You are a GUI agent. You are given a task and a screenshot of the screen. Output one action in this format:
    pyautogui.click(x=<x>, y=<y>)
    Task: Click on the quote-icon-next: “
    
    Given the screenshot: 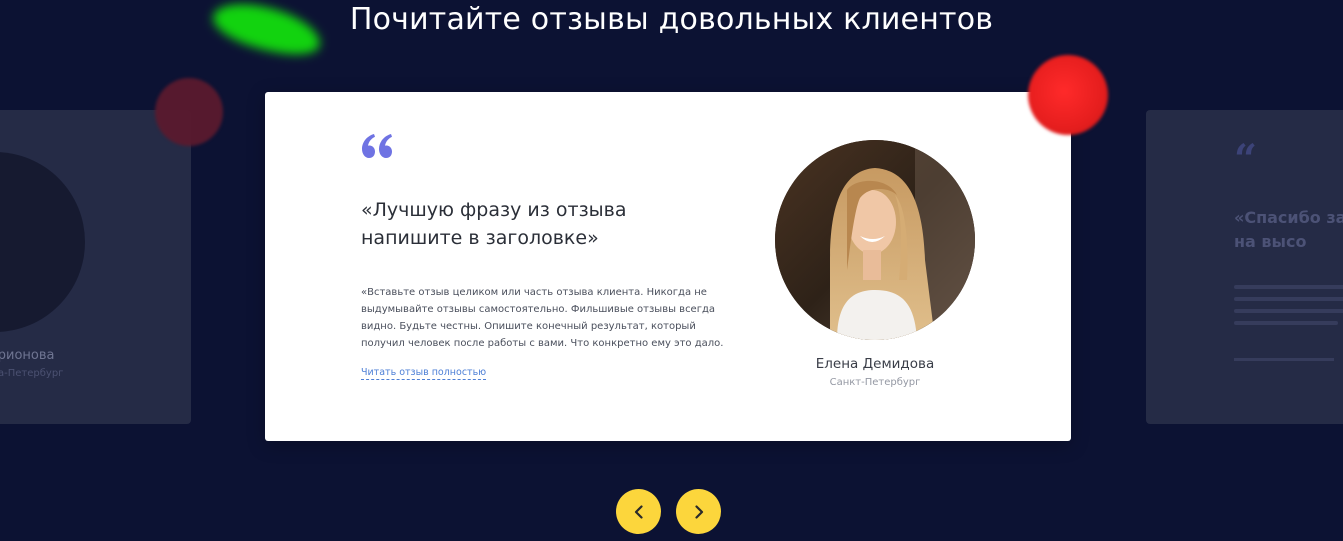 What is the action you would take?
    pyautogui.click(x=1246, y=159)
    